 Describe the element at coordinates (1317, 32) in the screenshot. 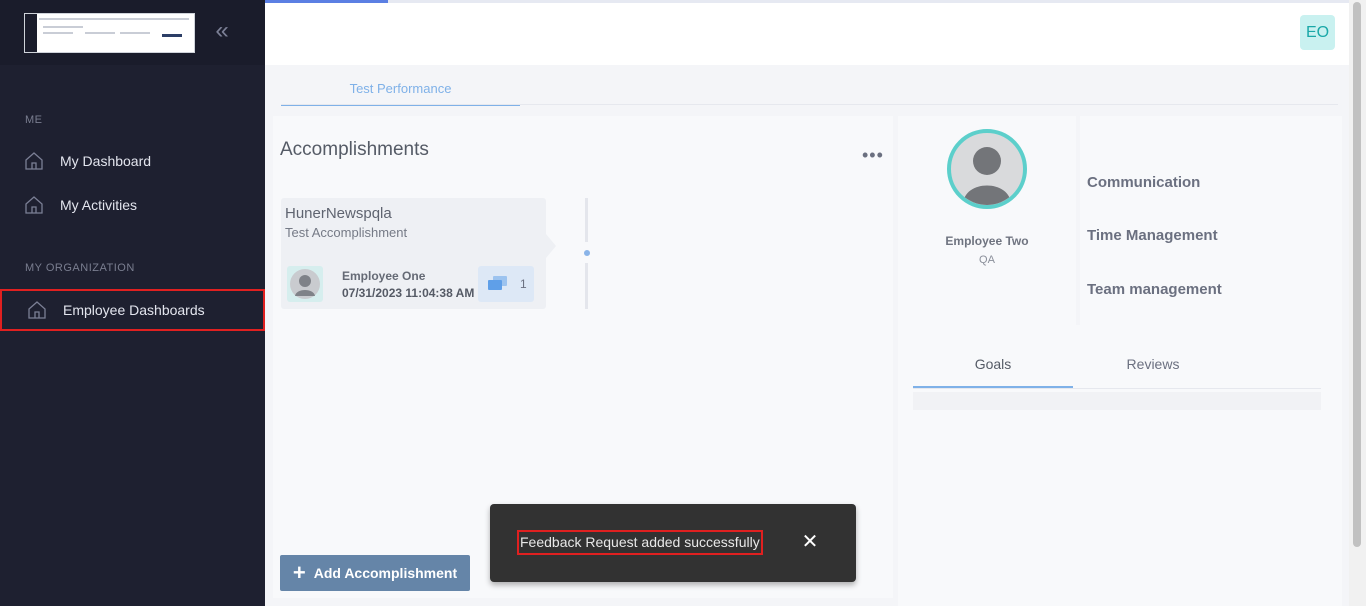

I see `user-avatar: EO` at that location.